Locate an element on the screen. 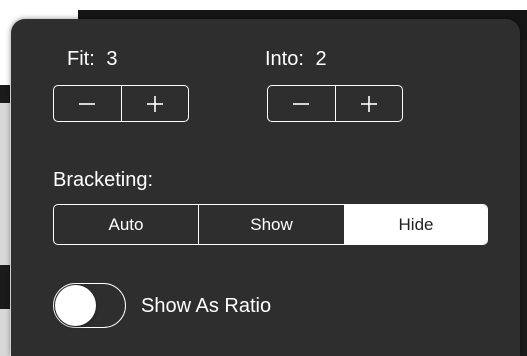 This screenshot has width=527, height=356. show-as-ratio-toggle is located at coordinates (89, 305).